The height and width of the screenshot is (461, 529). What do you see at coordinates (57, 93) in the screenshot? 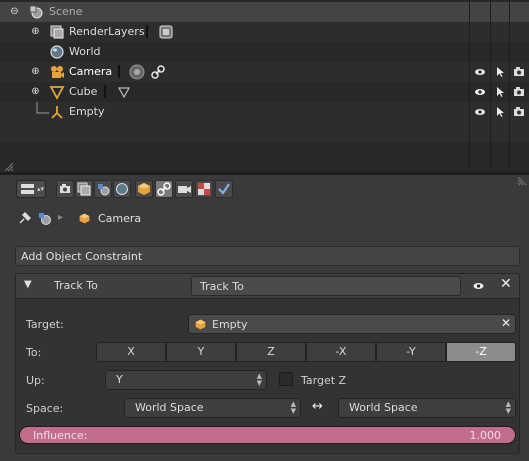
I see `mesh-object-icon` at bounding box center [57, 93].